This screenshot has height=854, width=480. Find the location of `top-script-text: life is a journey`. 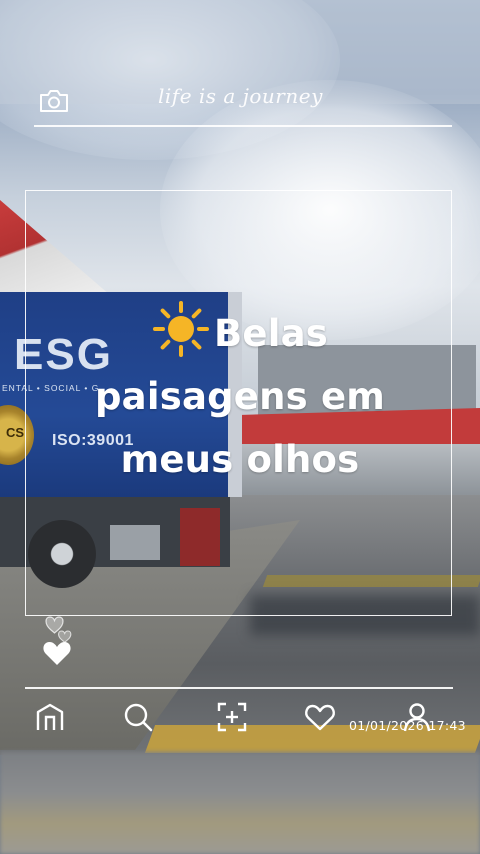

top-script-text: life is a journey is located at coordinates (240, 96).